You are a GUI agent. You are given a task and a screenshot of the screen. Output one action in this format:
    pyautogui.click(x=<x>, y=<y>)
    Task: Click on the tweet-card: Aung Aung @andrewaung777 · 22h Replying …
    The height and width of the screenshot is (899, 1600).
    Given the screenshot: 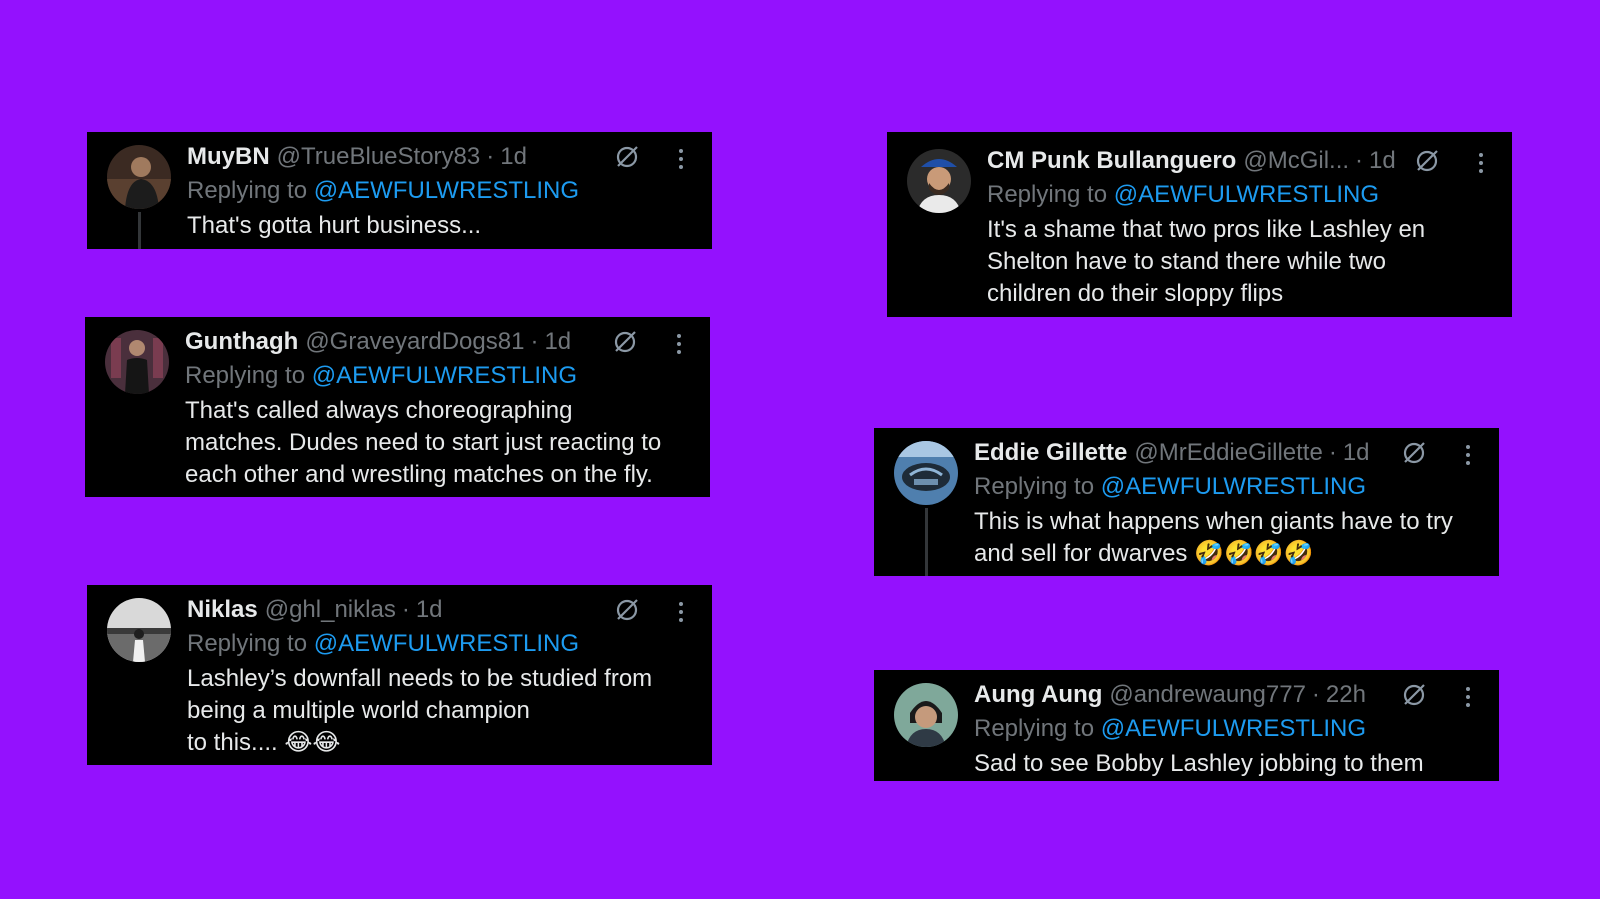 What is the action you would take?
    pyautogui.click(x=1186, y=725)
    